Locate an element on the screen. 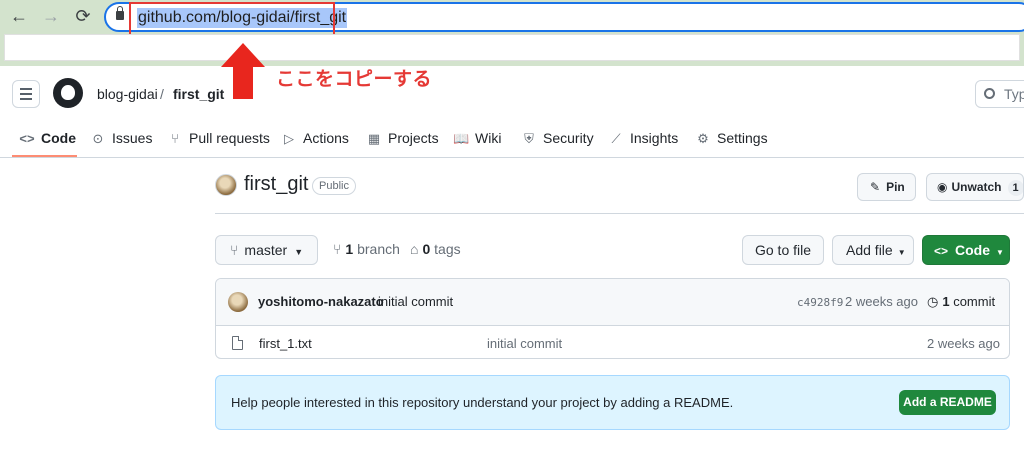 The width and height of the screenshot is (1024, 461). unwatch-label: Unwatch is located at coordinates (976, 187).